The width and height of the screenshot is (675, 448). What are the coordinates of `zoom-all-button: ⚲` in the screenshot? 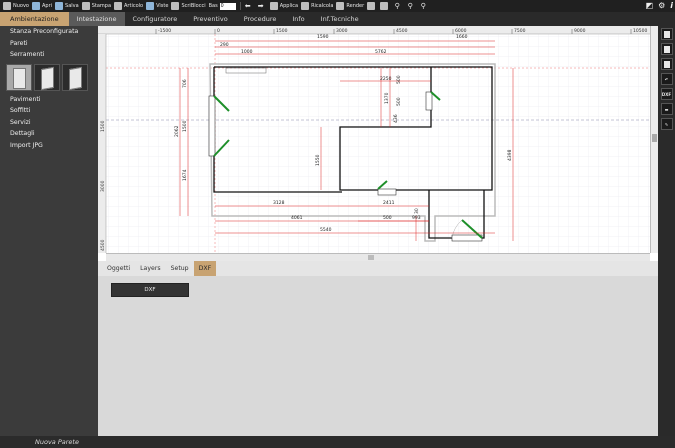 It's located at (424, 6).